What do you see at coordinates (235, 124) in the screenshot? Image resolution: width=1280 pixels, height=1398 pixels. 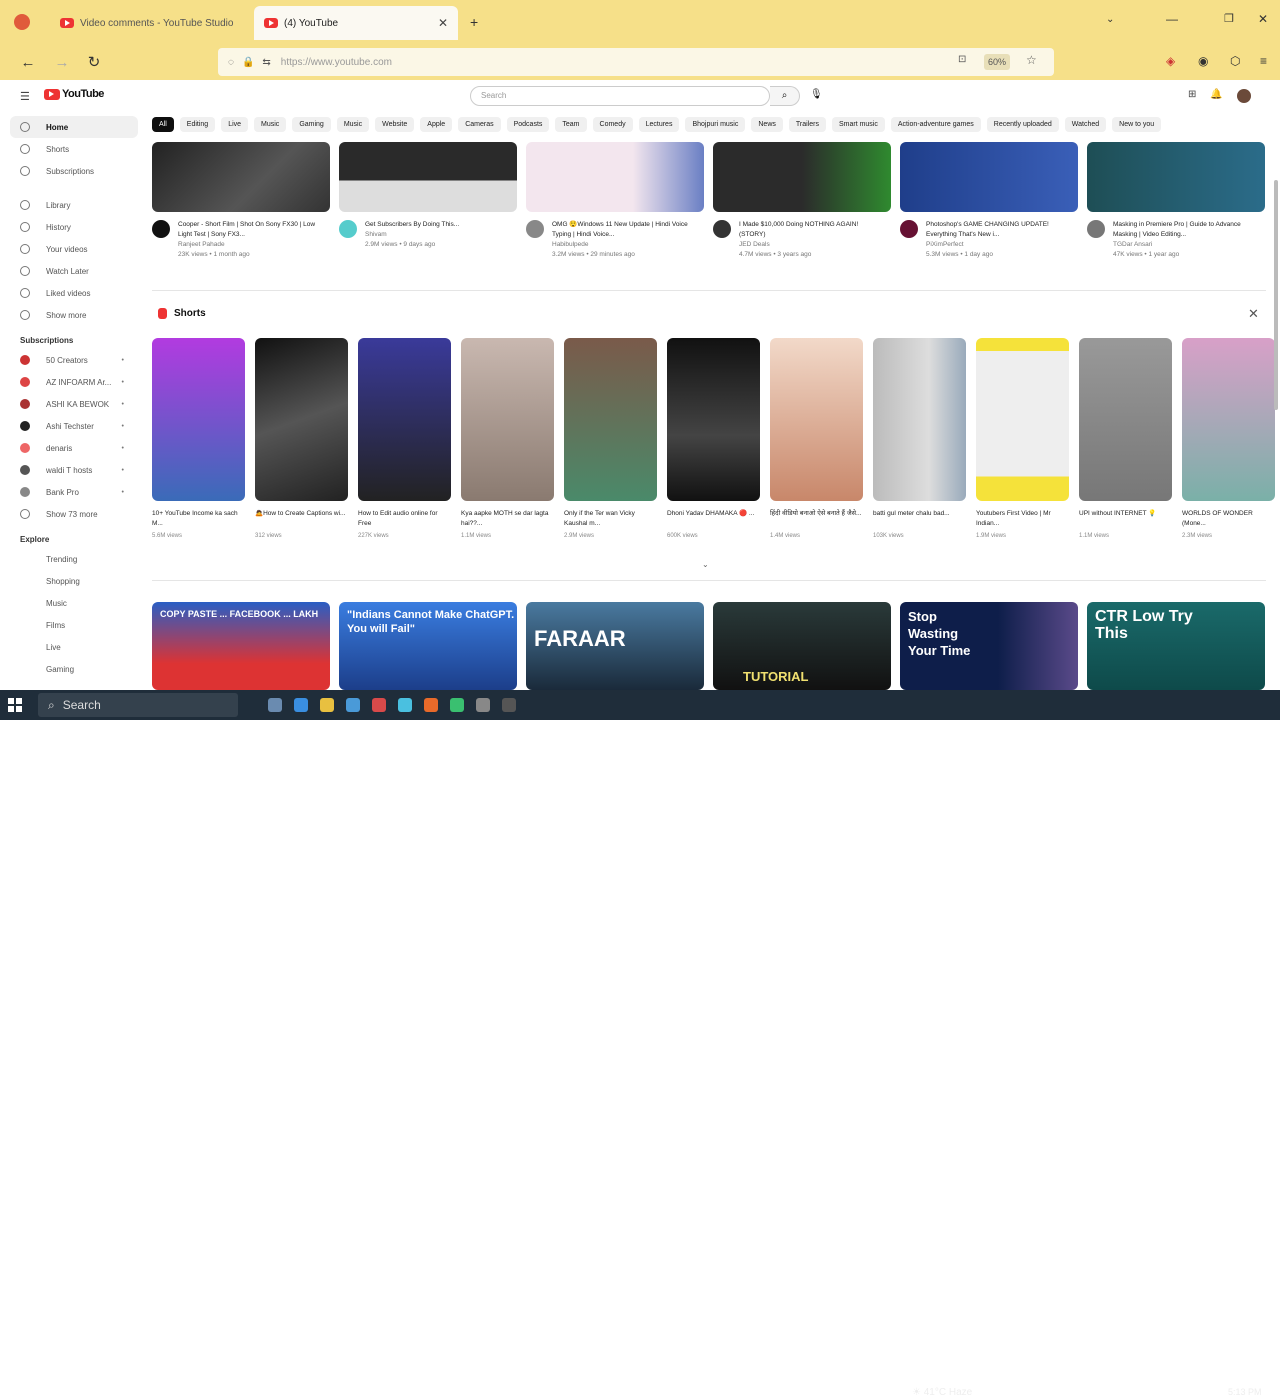 I see `chip: Live` at bounding box center [235, 124].